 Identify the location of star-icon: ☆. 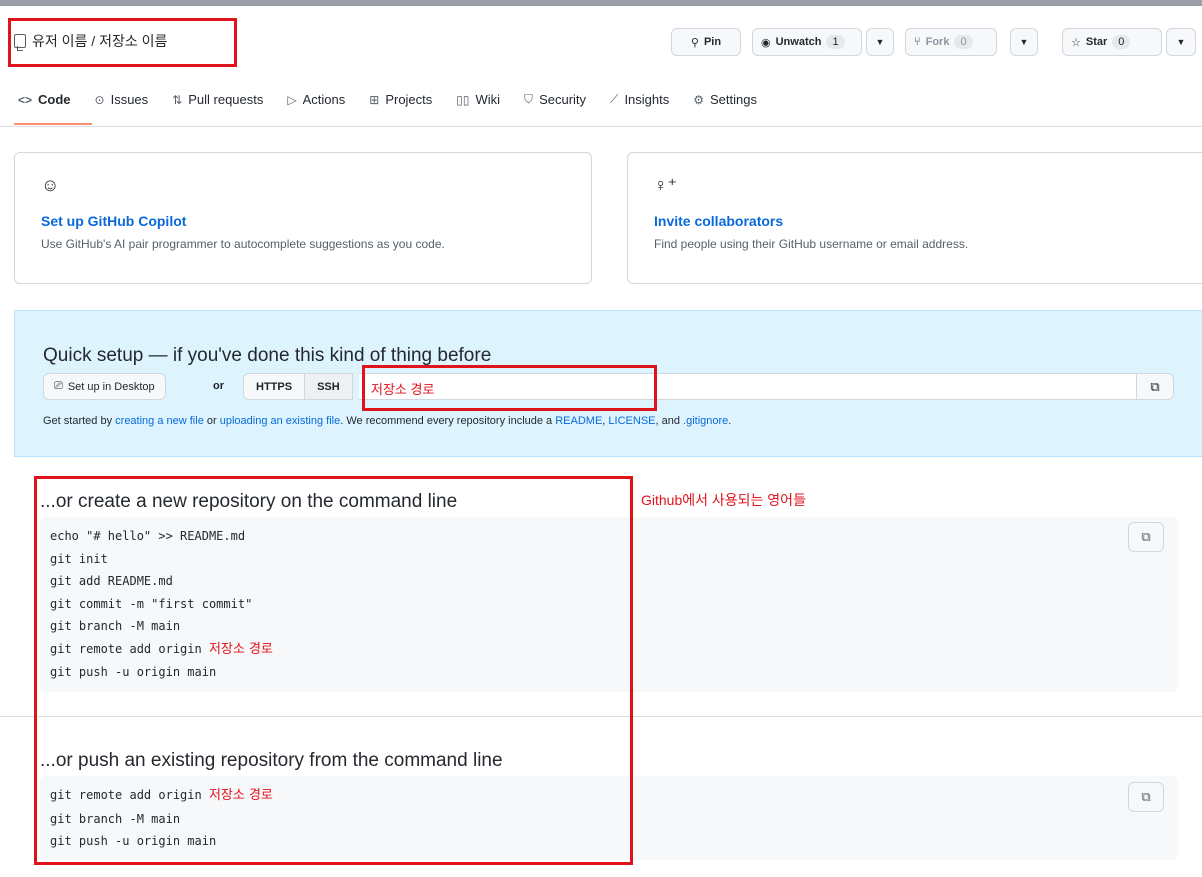
(1076, 42).